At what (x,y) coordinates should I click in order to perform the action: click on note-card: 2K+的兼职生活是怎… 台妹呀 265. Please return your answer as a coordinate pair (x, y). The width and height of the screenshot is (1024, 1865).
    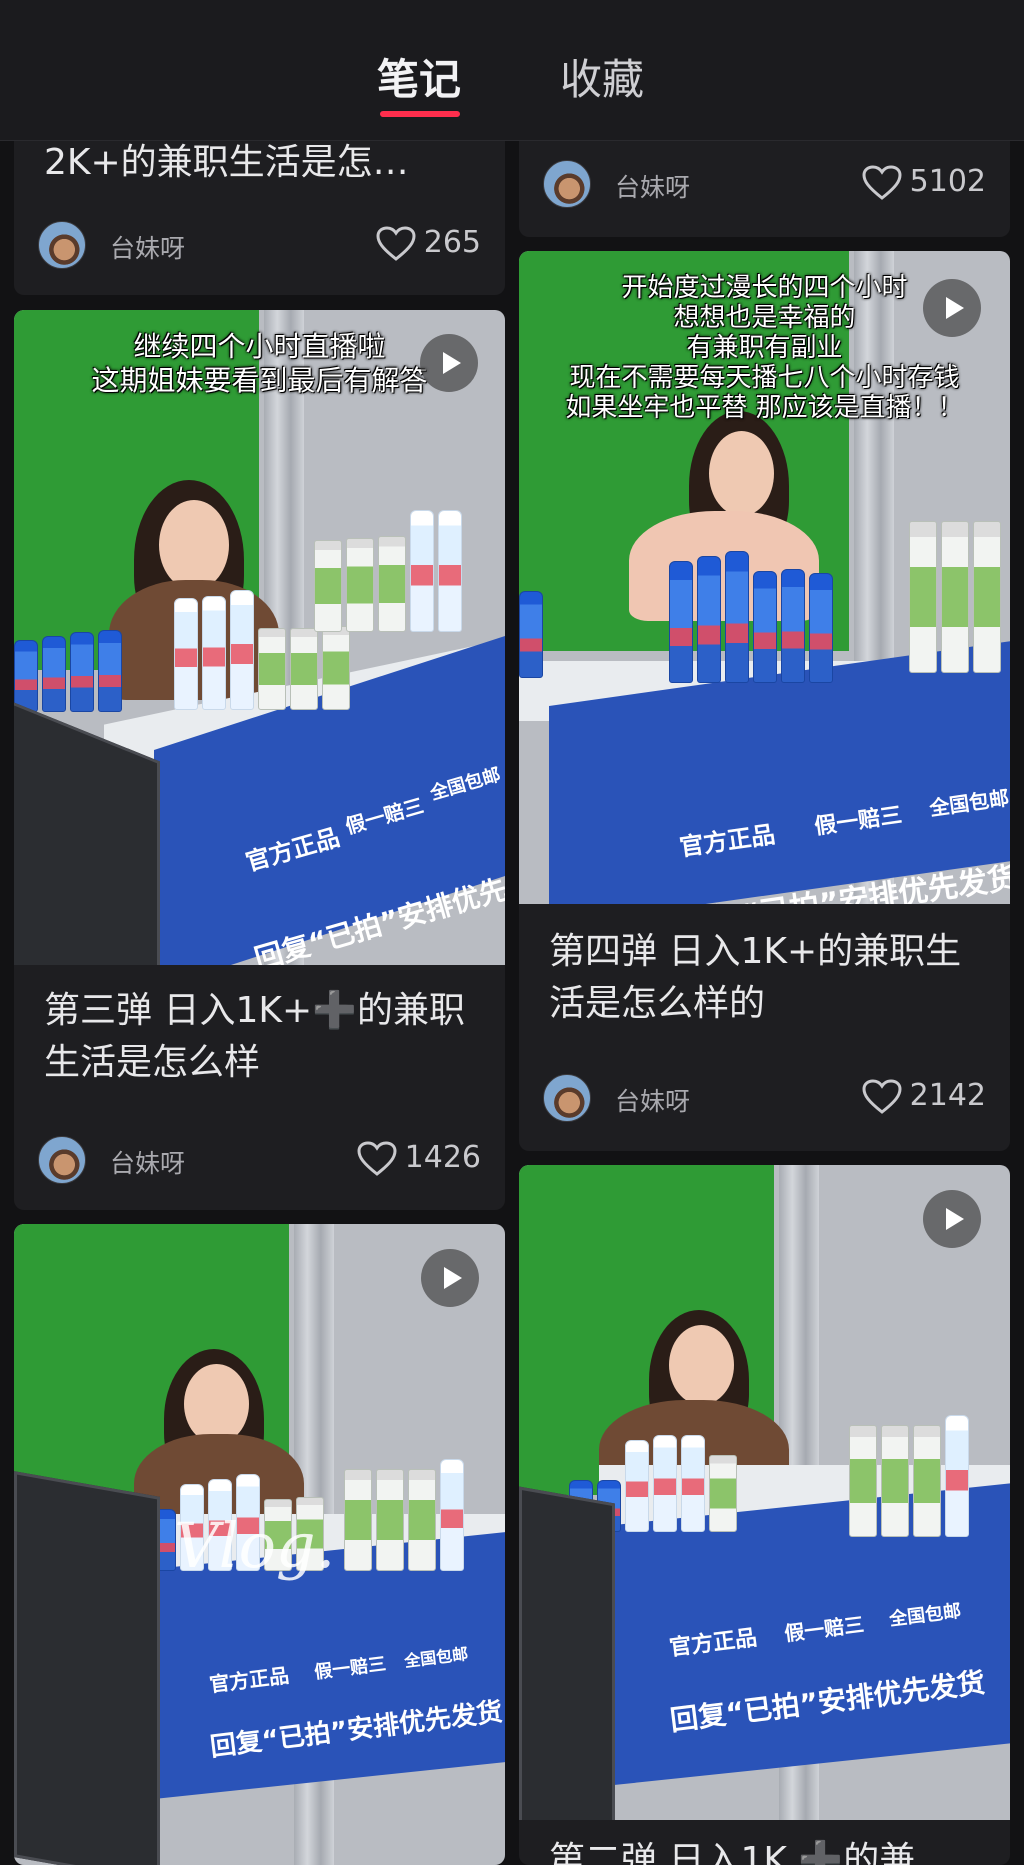
    Looking at the image, I should click on (259, 210).